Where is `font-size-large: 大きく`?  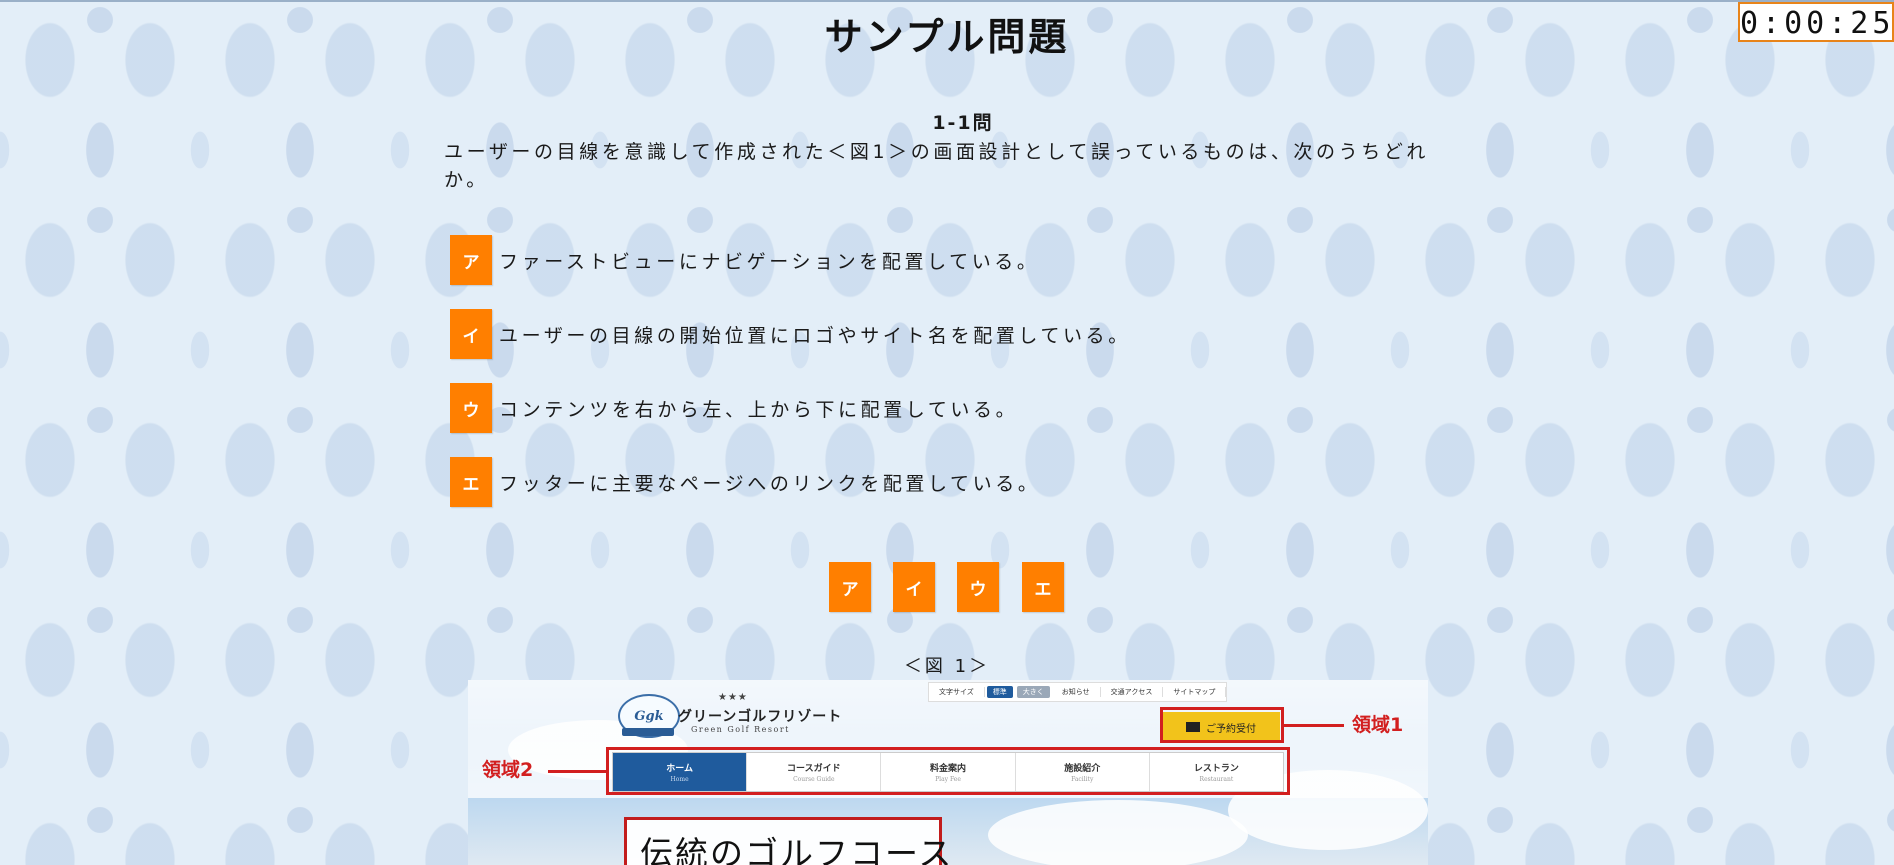 font-size-large: 大きく is located at coordinates (1033, 692).